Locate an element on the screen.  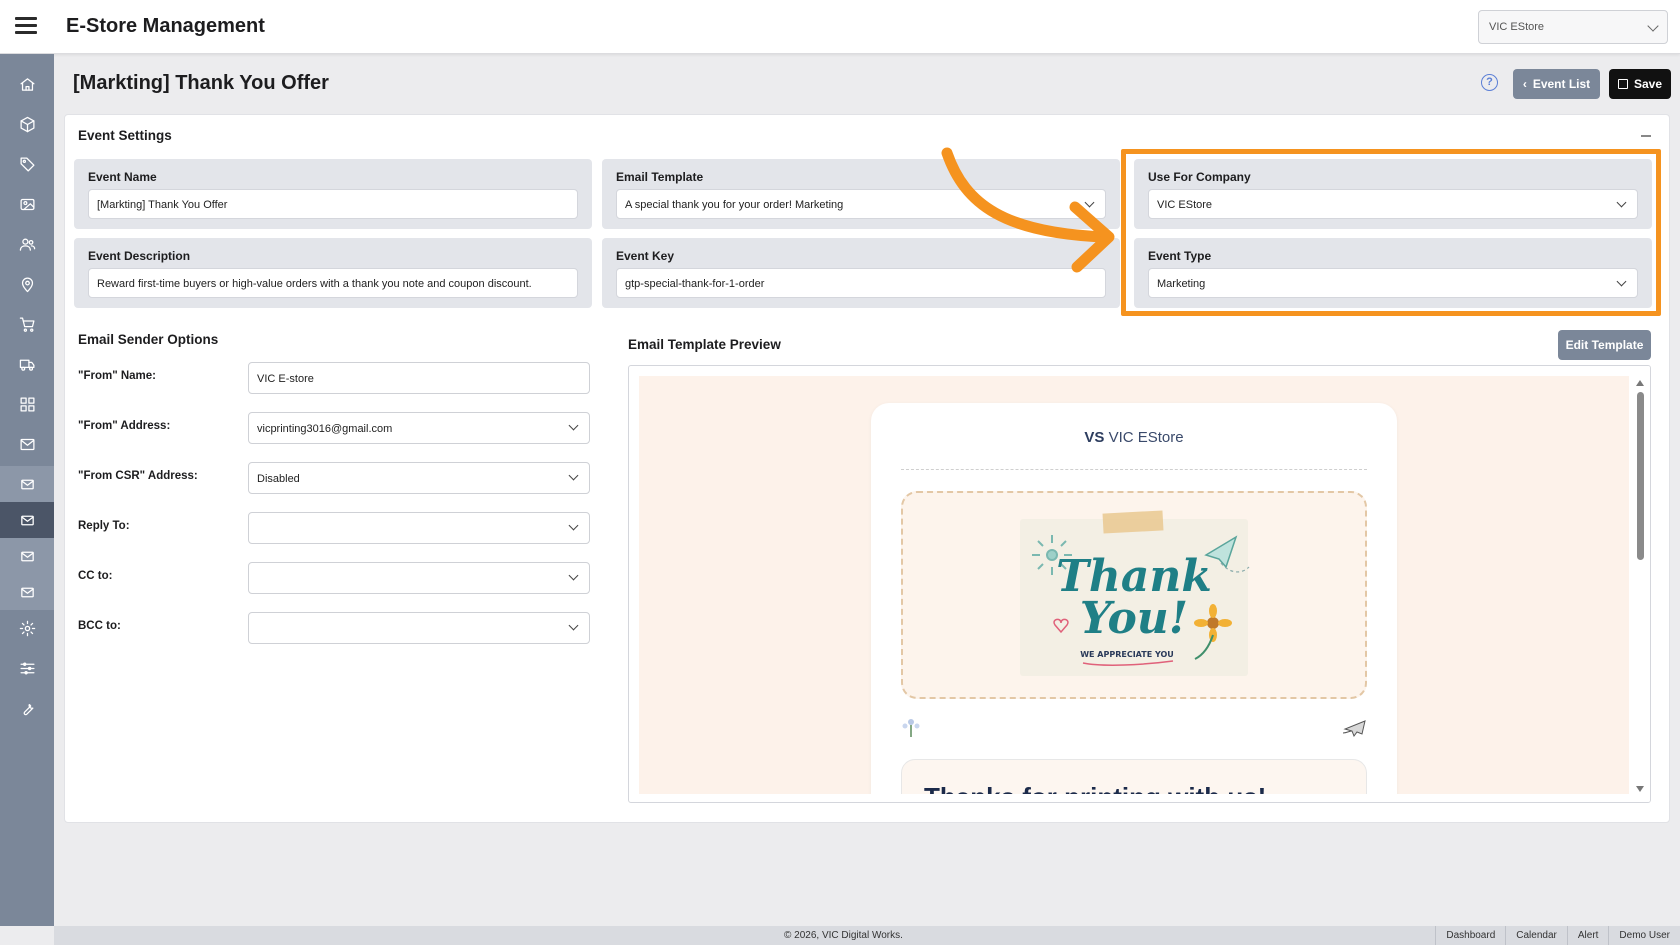
hero-tagline: WE APPRECIATE YOU is located at coordinates (1127, 654).